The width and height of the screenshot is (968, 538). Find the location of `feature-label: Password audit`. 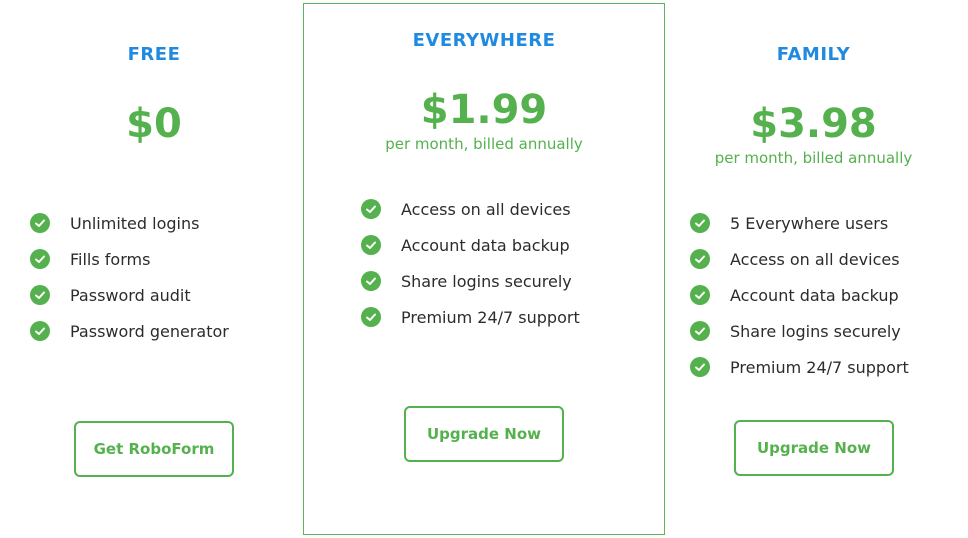

feature-label: Password audit is located at coordinates (130, 295).